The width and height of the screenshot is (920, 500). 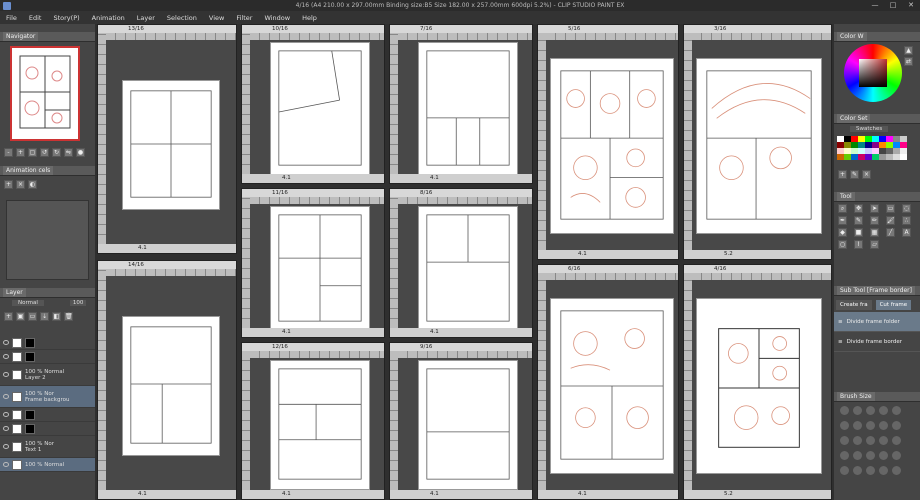 I want to click on fit-icon: ▢, so click(x=32, y=152).